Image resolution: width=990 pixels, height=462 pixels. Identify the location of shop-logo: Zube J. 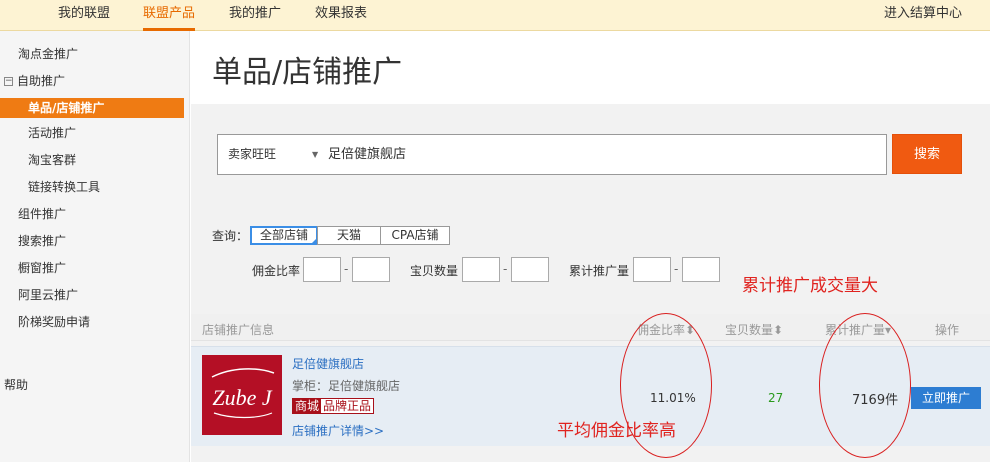
(242, 395).